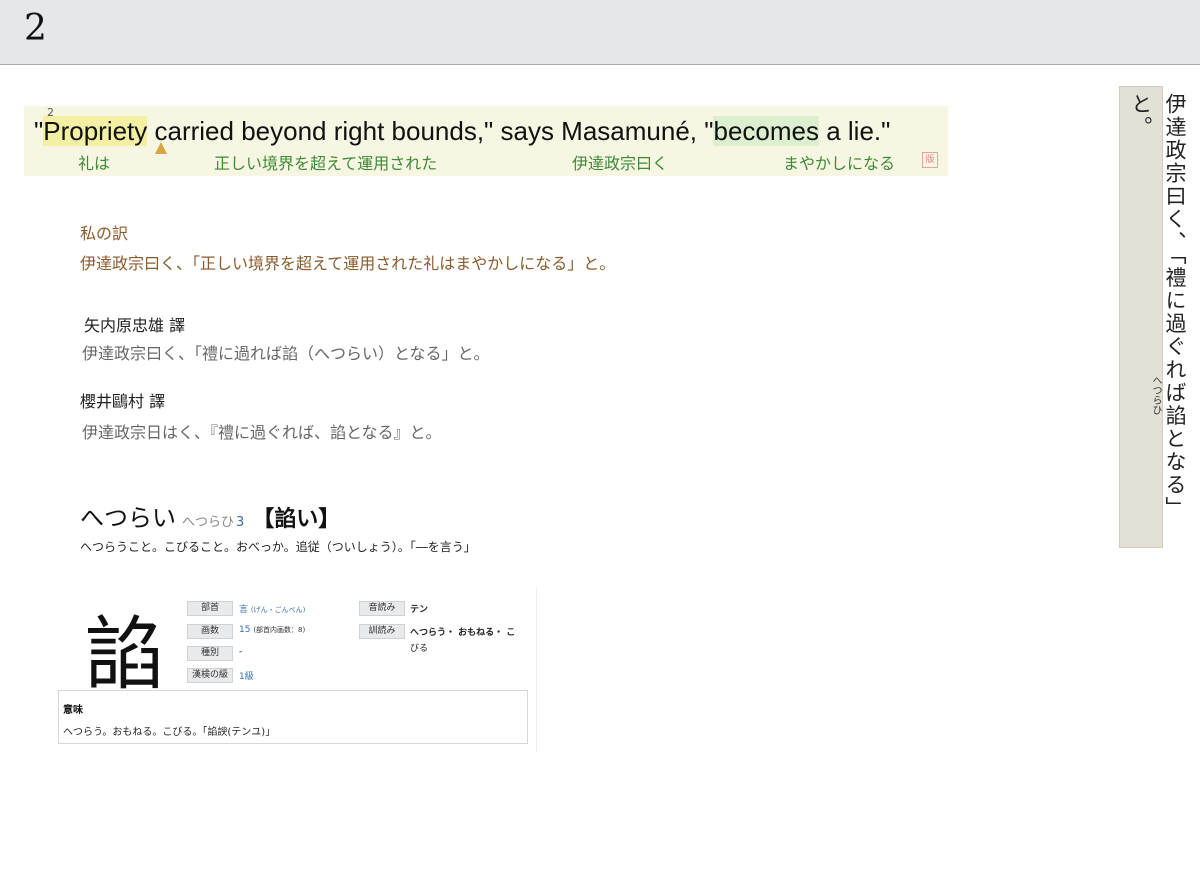 The image size is (1200, 880). I want to click on kun-reading-label: 訓読み, so click(382, 631).